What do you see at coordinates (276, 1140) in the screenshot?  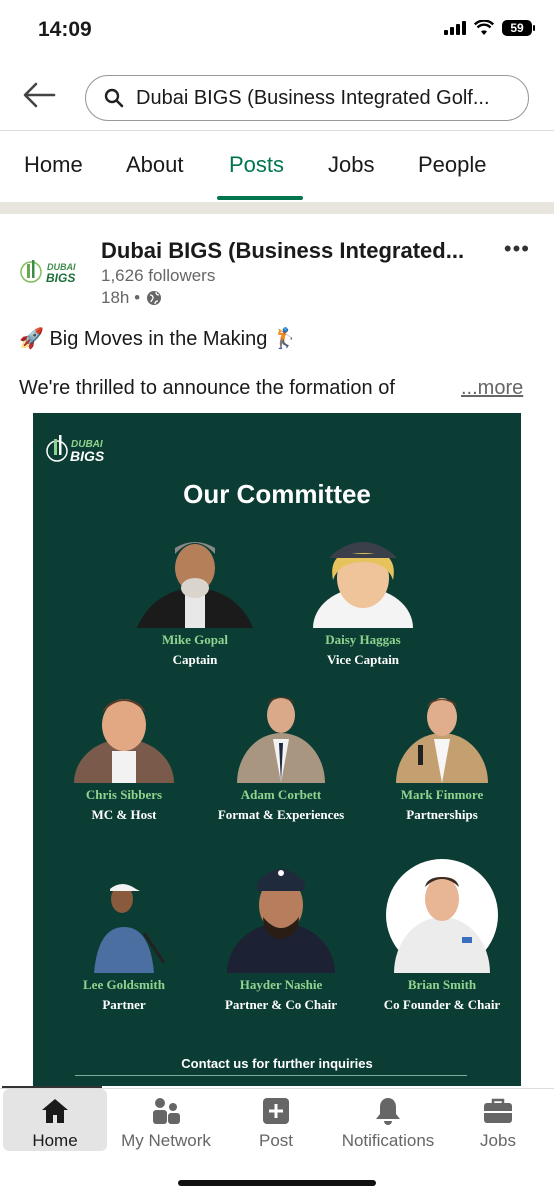 I see `nav-post-label: Post` at bounding box center [276, 1140].